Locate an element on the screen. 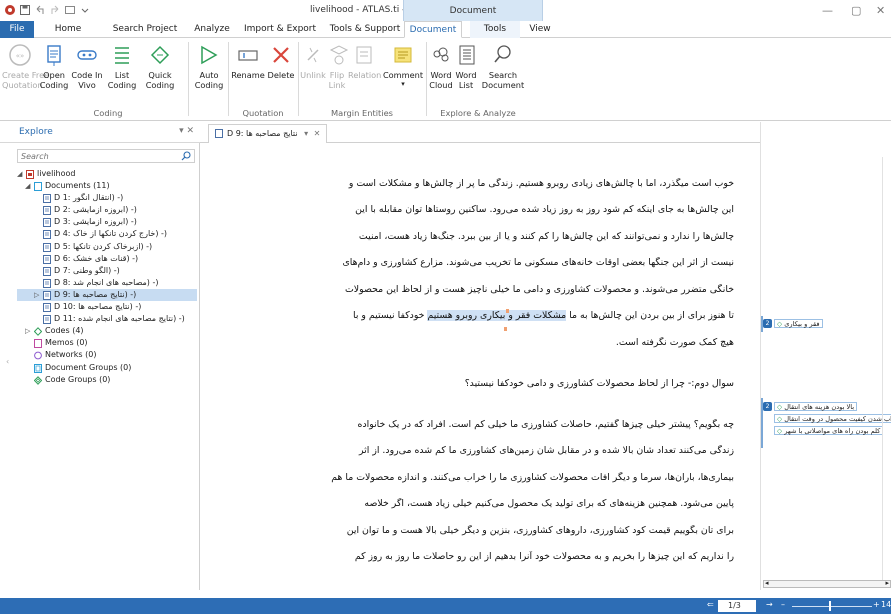 The height and width of the screenshot is (614, 891). tree-item-document: D 4: خارج کردن تانکها از خاک) -) is located at coordinates (107, 234).